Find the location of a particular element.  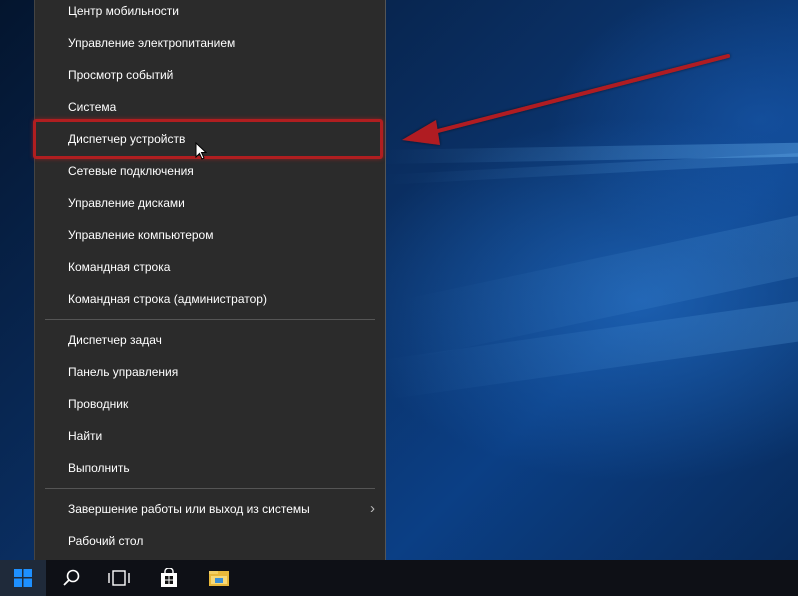

annotation-arrow is located at coordinates (566, 99).